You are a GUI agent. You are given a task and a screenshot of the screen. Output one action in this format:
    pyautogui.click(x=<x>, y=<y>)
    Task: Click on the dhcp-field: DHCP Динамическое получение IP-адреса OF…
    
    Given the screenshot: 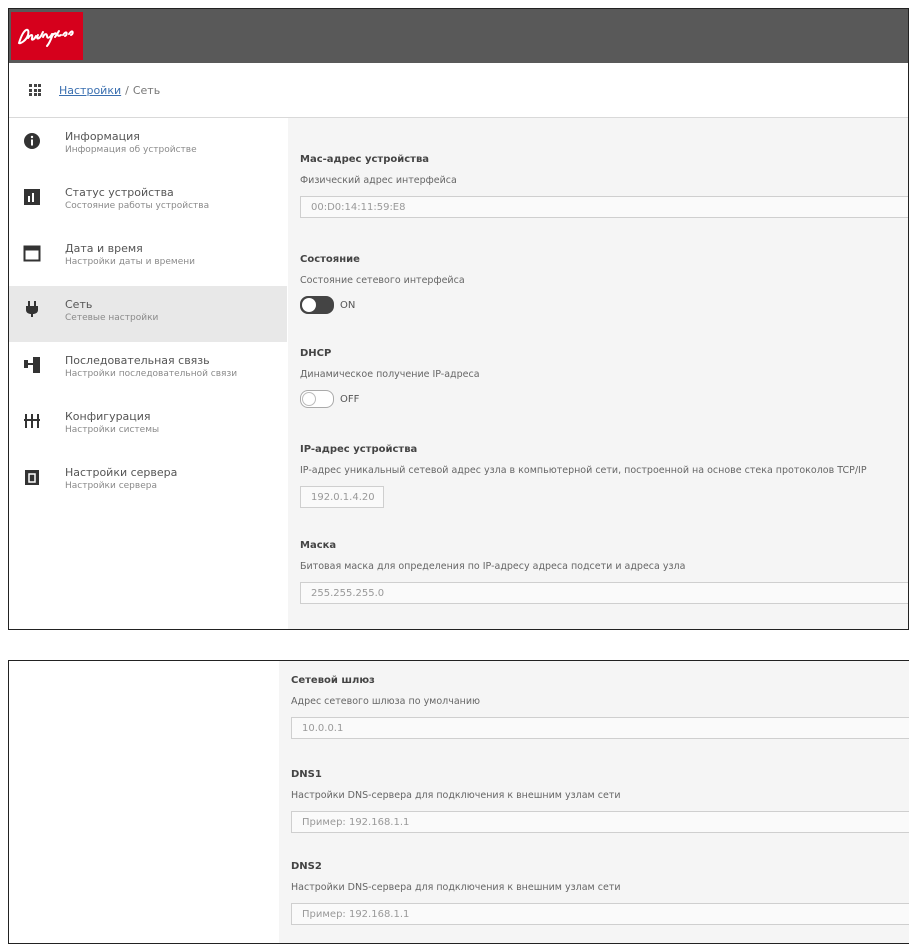 What is the action you would take?
    pyautogui.click(x=604, y=378)
    